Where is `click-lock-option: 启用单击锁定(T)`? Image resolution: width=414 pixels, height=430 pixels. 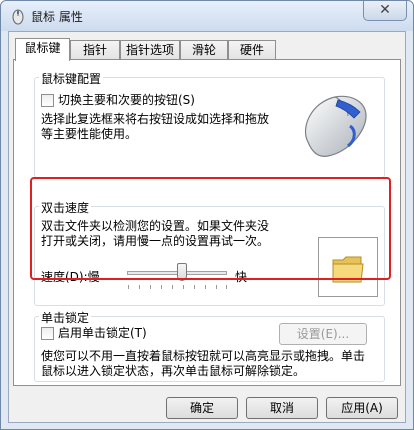
click-lock-option: 启用单击锁定(T) is located at coordinates (94, 333).